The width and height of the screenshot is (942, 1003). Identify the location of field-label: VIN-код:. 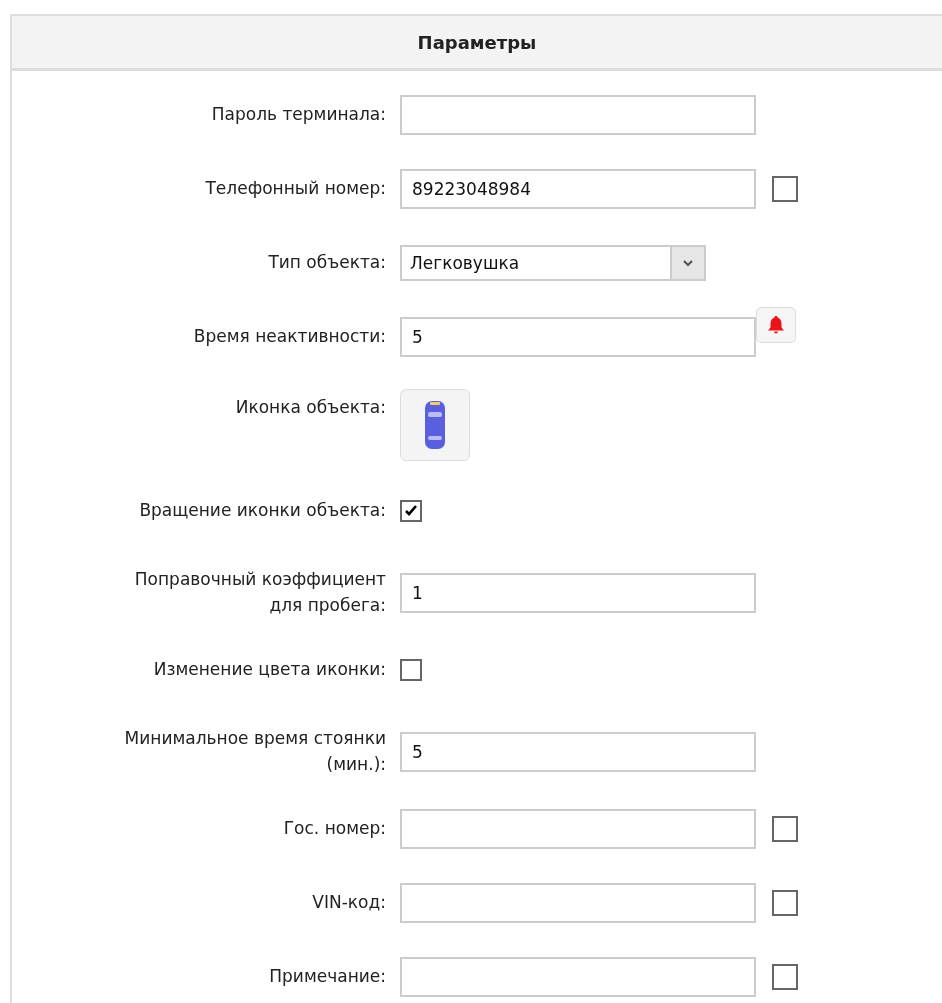
(349, 903).